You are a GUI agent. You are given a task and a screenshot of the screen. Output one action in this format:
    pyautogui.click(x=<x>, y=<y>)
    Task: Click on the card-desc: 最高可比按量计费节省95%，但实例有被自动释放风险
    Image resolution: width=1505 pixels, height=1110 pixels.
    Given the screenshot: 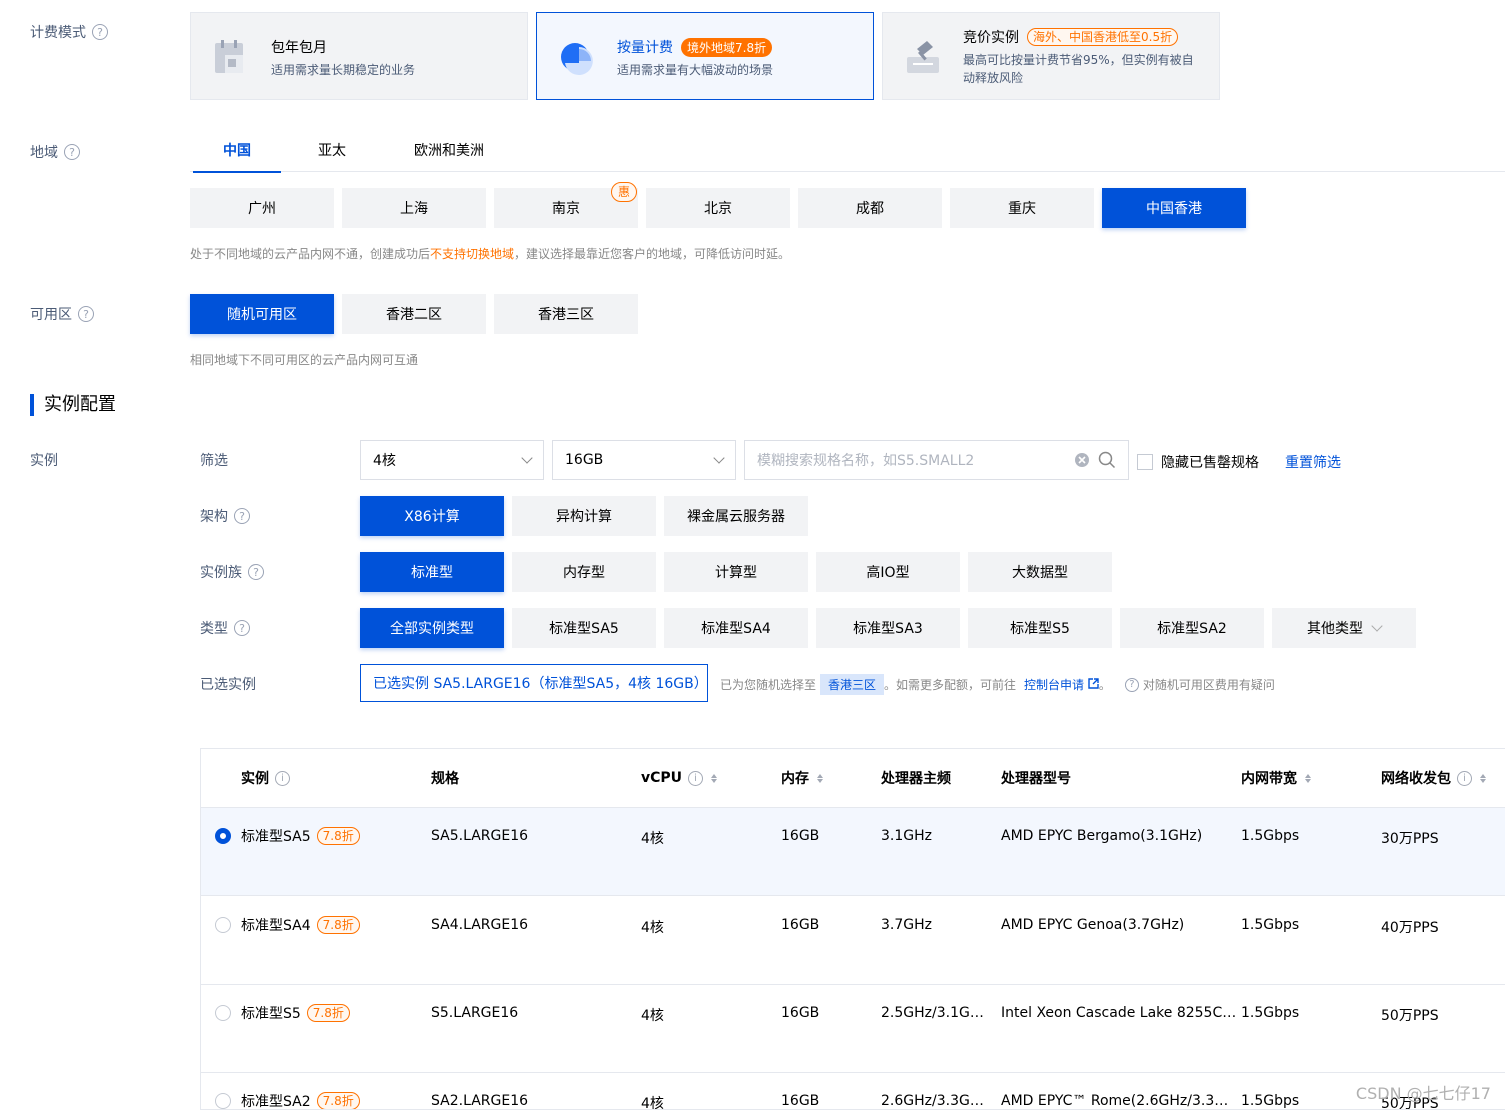 What is the action you would take?
    pyautogui.click(x=1078, y=69)
    